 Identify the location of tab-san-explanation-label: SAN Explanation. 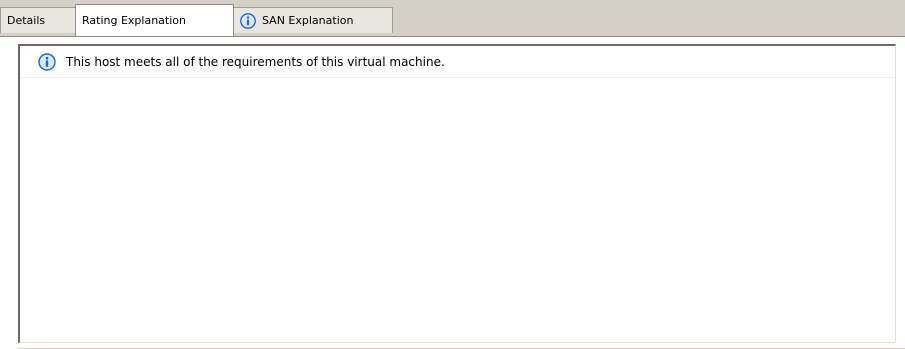
(308, 20).